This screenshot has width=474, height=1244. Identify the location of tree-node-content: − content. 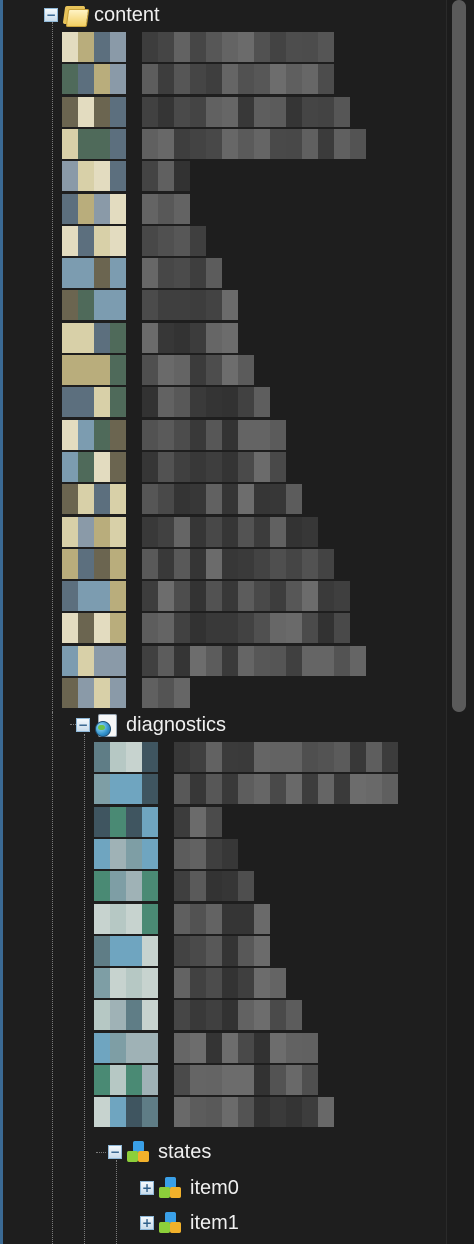
(102, 15).